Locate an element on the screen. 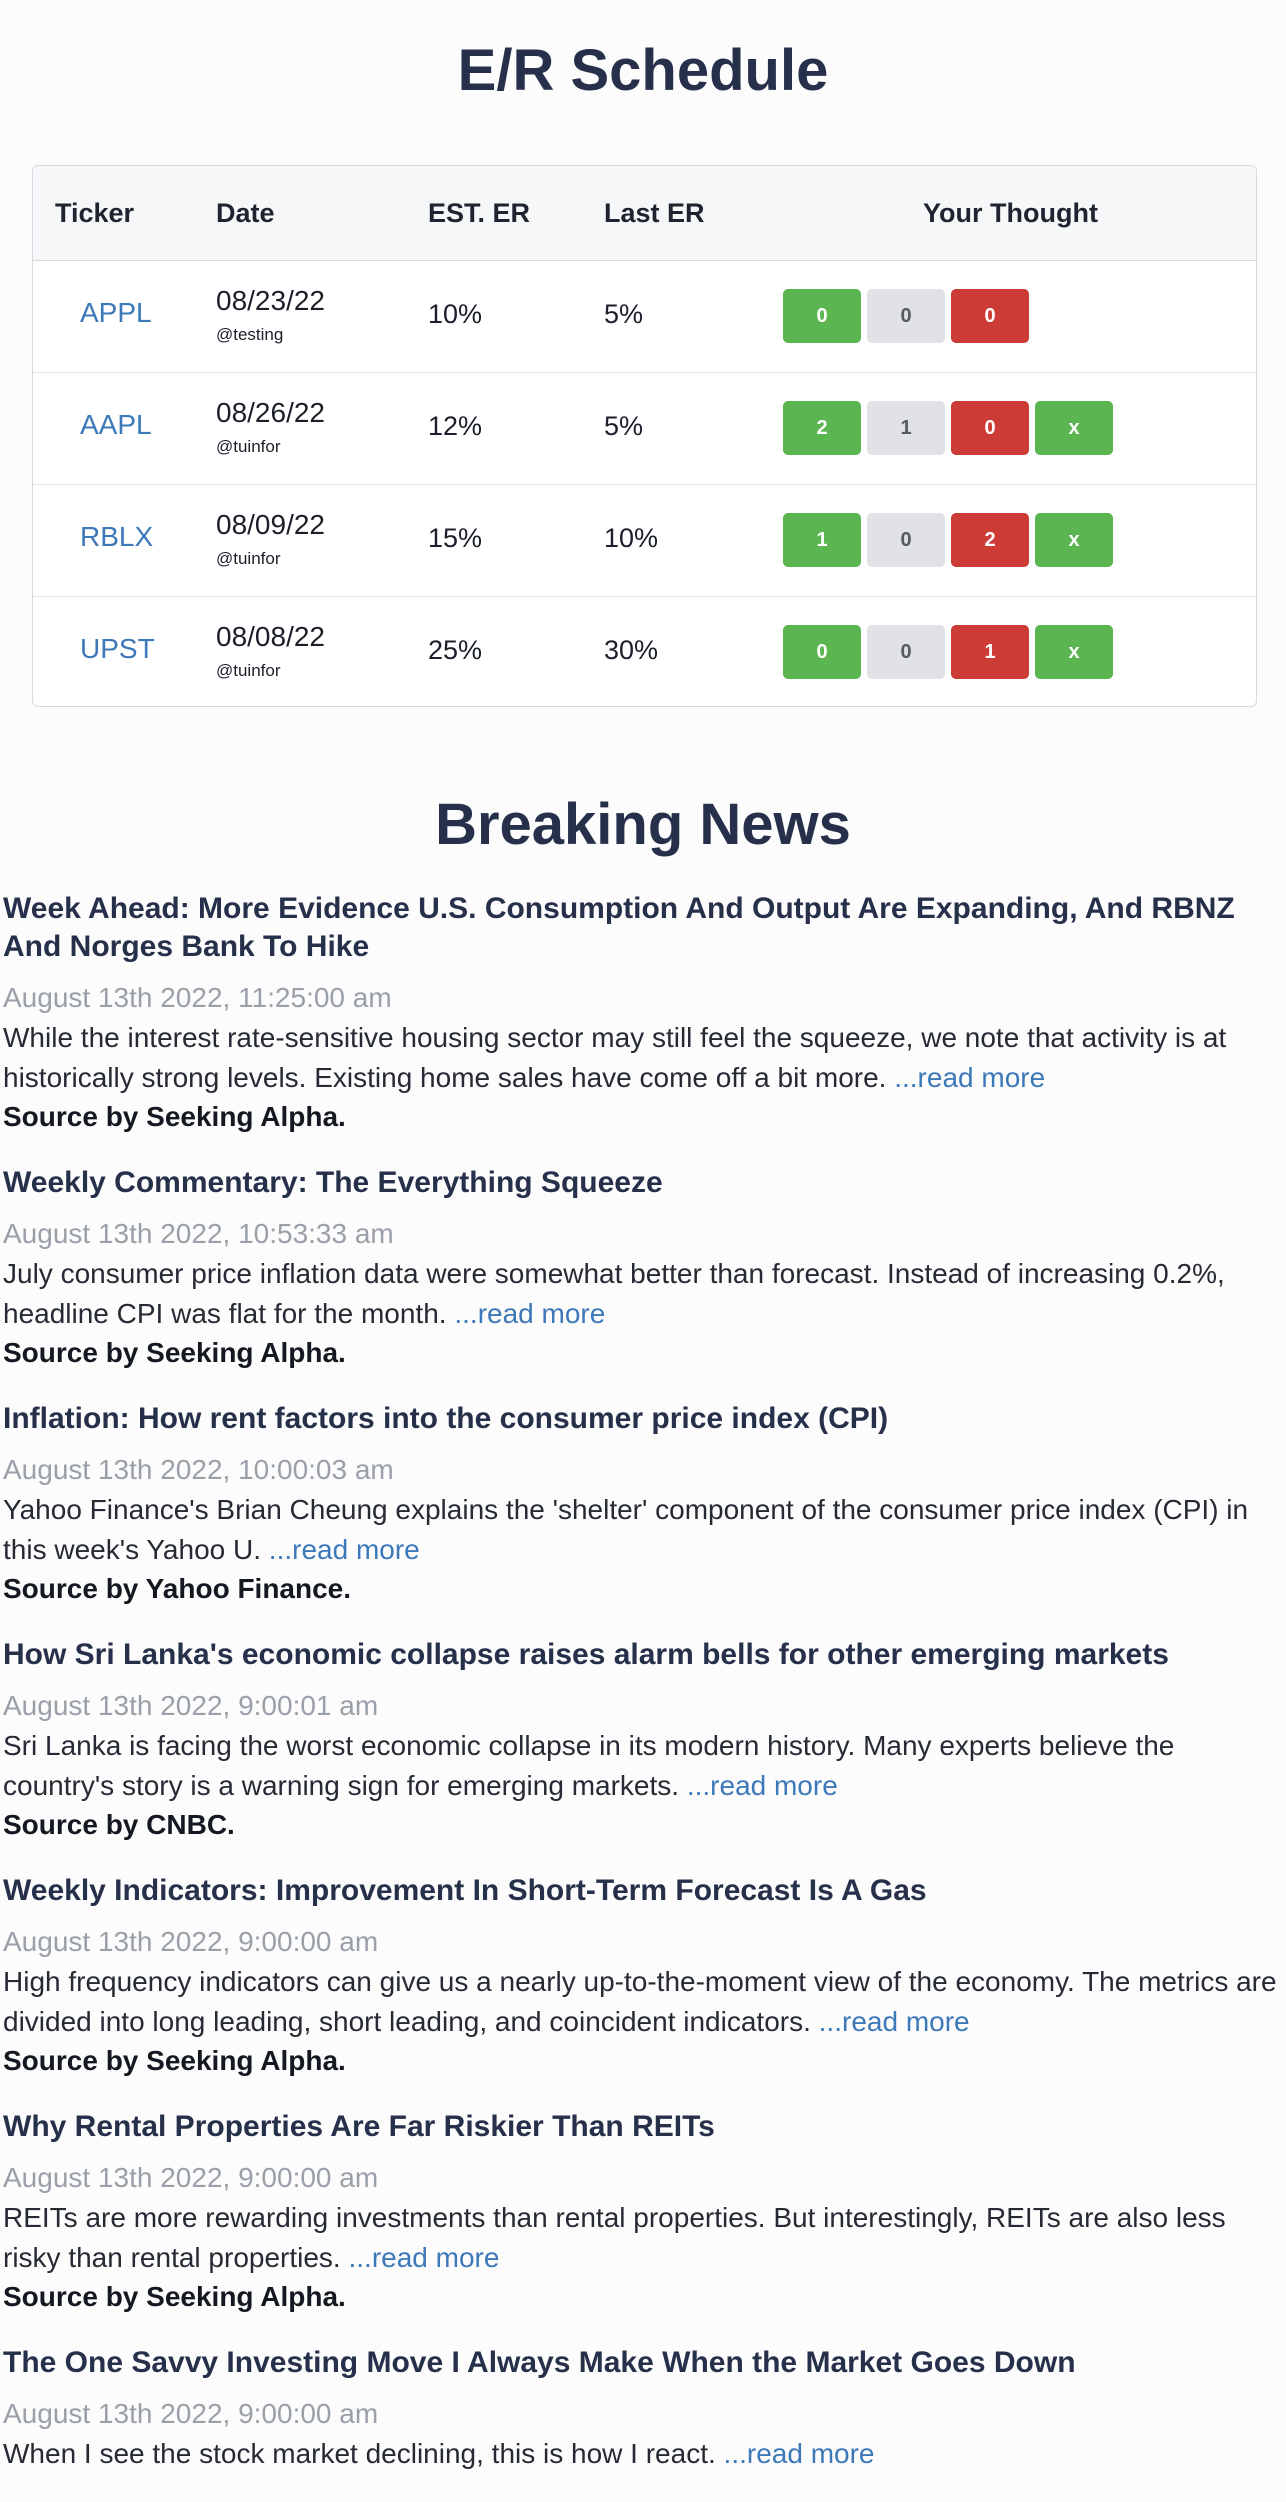 This screenshot has height=2502, width=1286. est-er-value: 25% is located at coordinates (455, 650).